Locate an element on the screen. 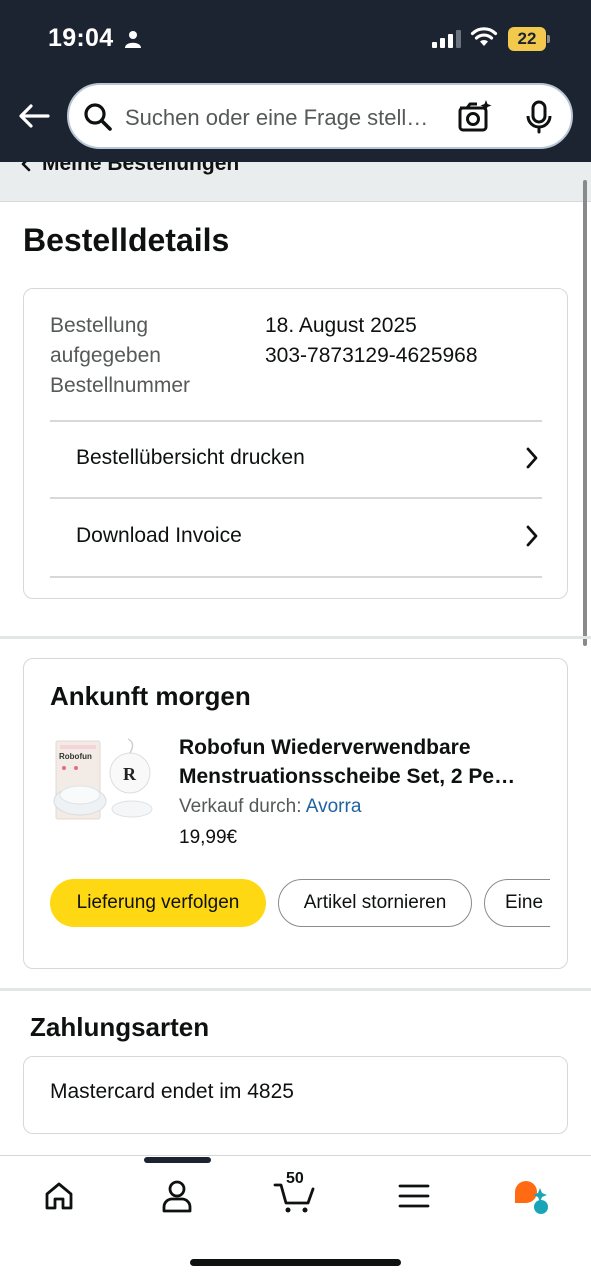 Image resolution: width=591 pixels, height=1280 pixels. seller-info: Verkauf durch: Avorra is located at coordinates (270, 807).